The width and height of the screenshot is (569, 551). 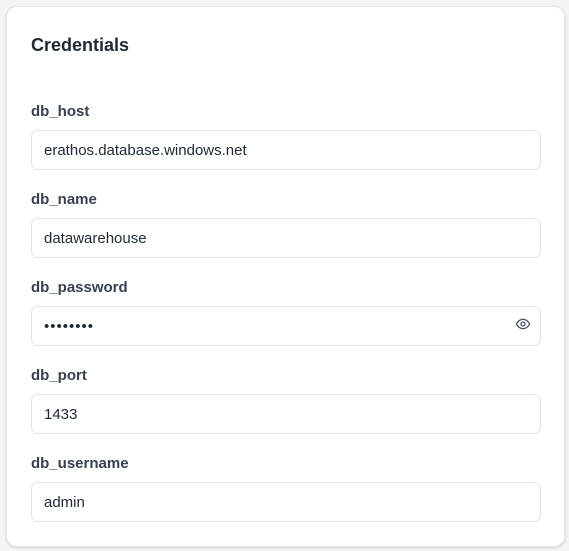 What do you see at coordinates (80, 463) in the screenshot?
I see `db-username-label: db_username` at bounding box center [80, 463].